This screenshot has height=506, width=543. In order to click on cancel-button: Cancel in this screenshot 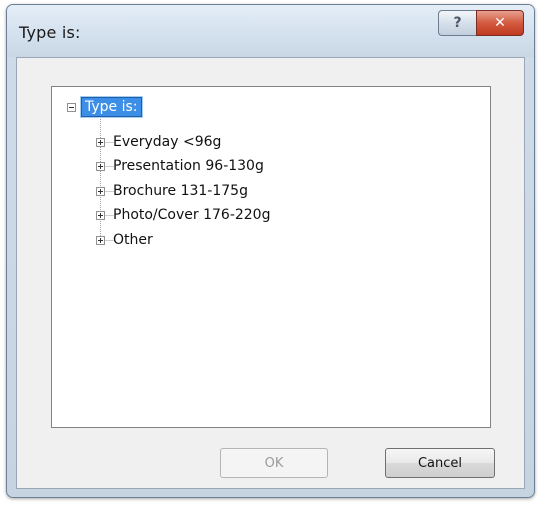, I will do `click(440, 463)`.